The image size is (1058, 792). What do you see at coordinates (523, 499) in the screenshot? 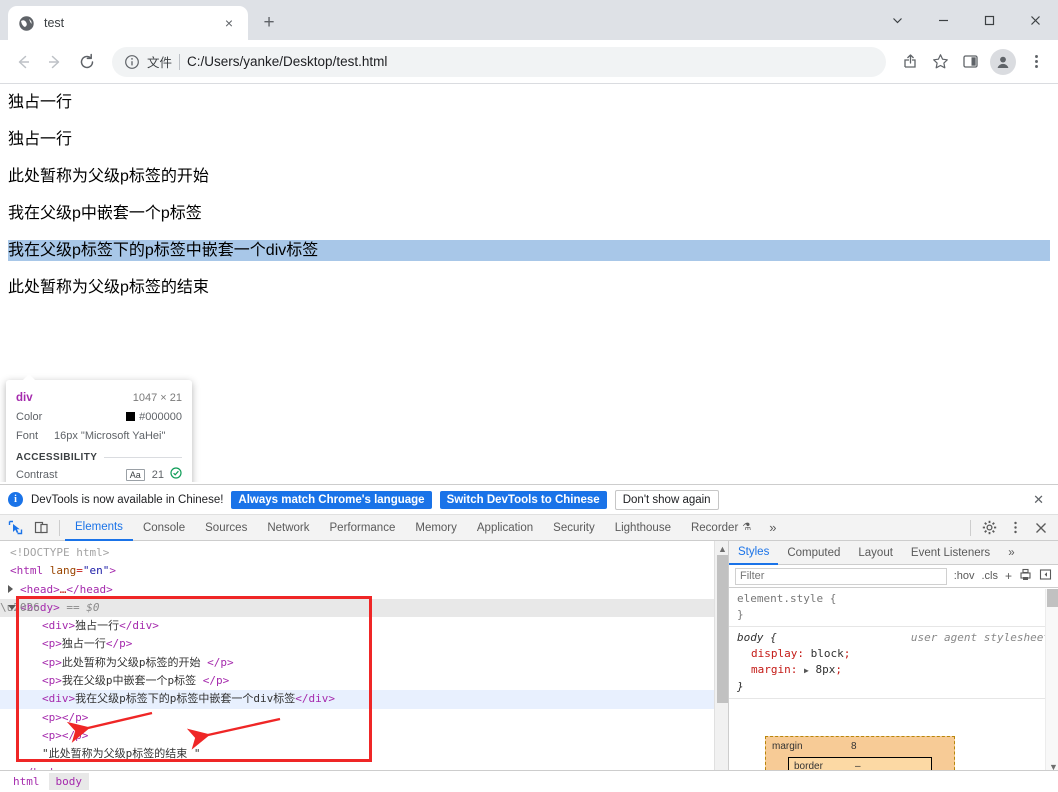
I see `switch-devtools-chinese-button: Switch DevTools to Chinese` at bounding box center [523, 499].